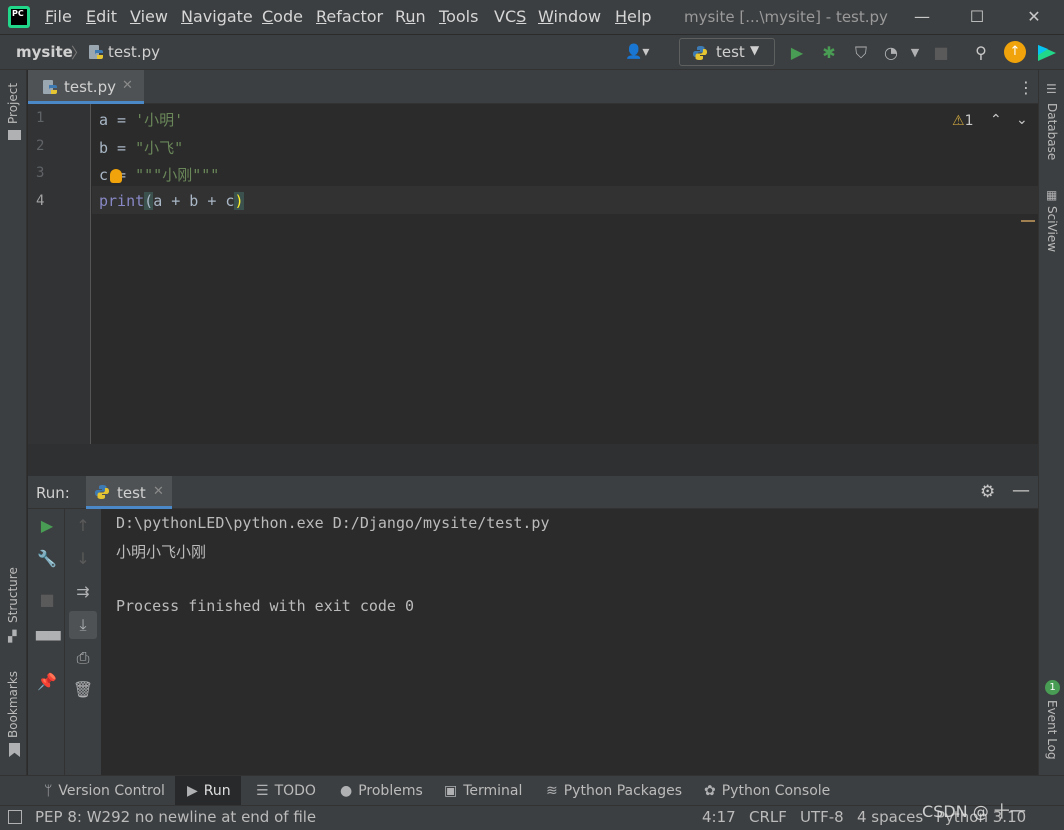 The image size is (1064, 830). Describe the element at coordinates (15, 817) in the screenshot. I see `toggle-tool-windows-icon` at that location.